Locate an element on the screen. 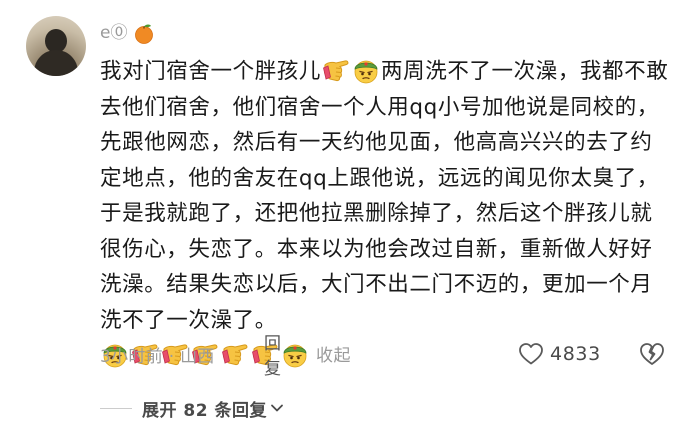 The width and height of the screenshot is (690, 438). timestamp-location: 3小时前 · 山西 is located at coordinates (157, 356).